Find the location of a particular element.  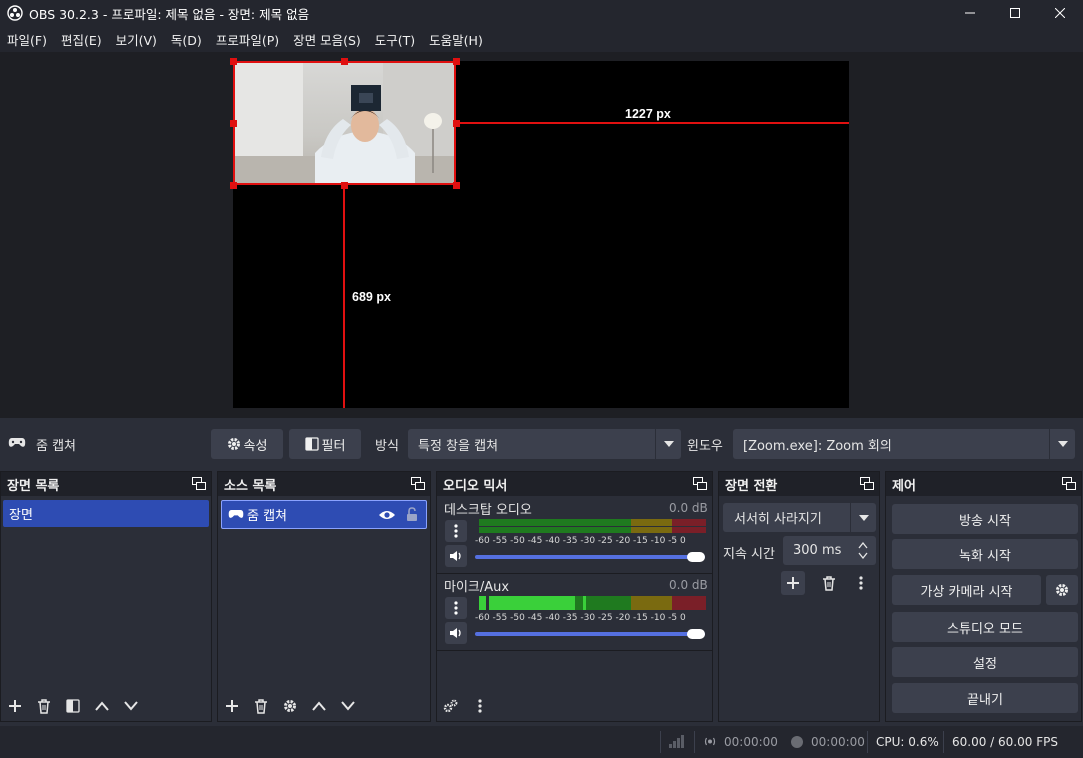

sources-dock-header: 소스 목록 is located at coordinates (324, 484).